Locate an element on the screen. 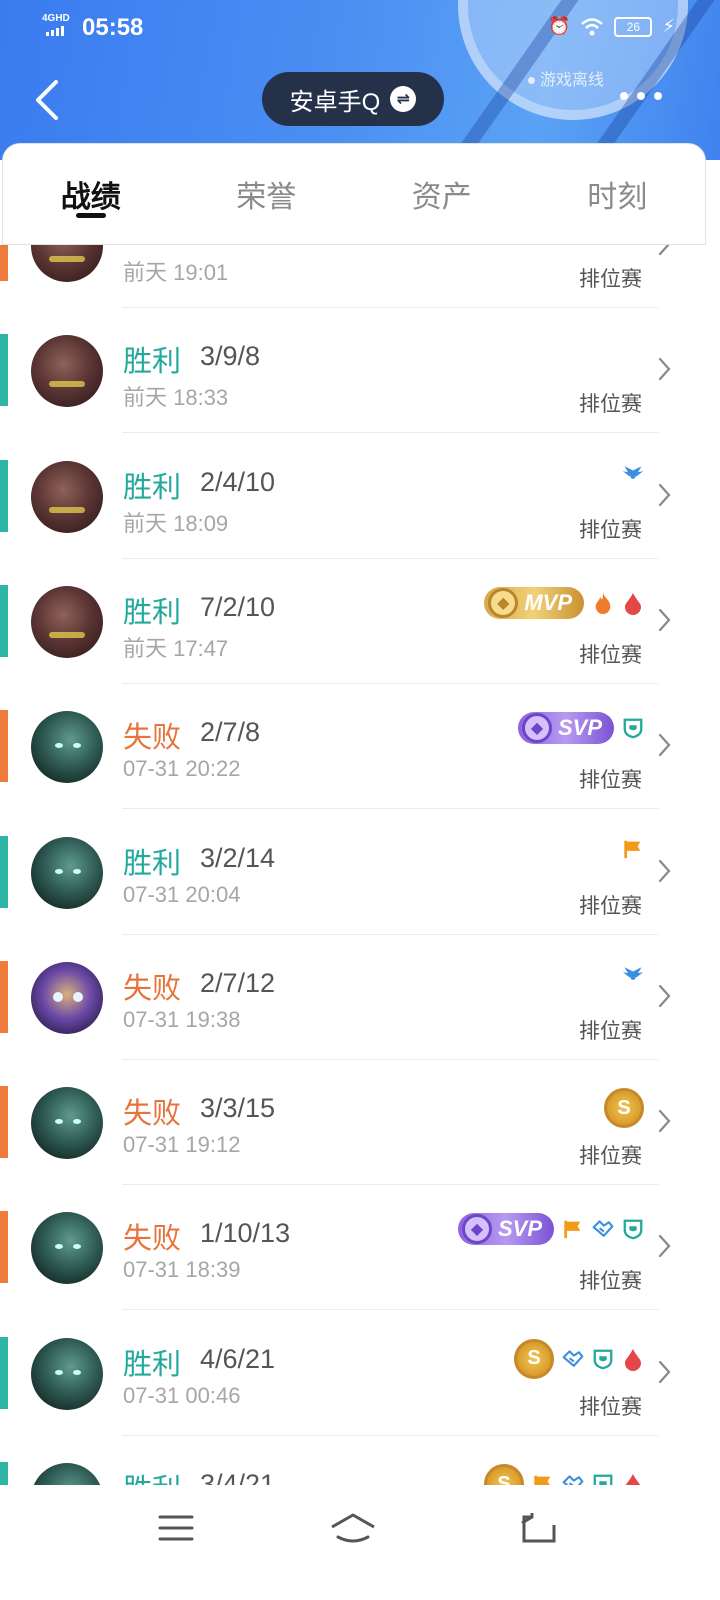 This screenshot has width=720, height=1600. match-row: 失败 2/7/8 07-31 20:22 排位赛 ◆ SVP is located at coordinates (360, 747).